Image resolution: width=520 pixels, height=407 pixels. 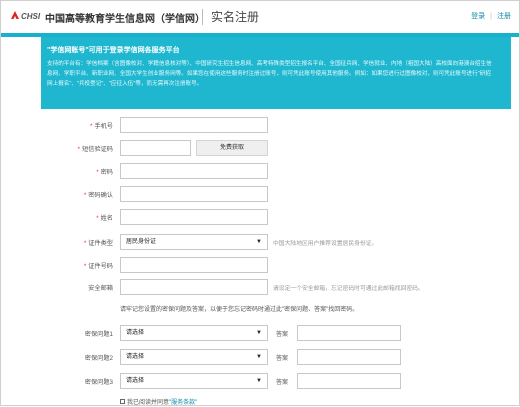 What do you see at coordinates (504, 16) in the screenshot?
I see `register-link: 注册` at bounding box center [504, 16].